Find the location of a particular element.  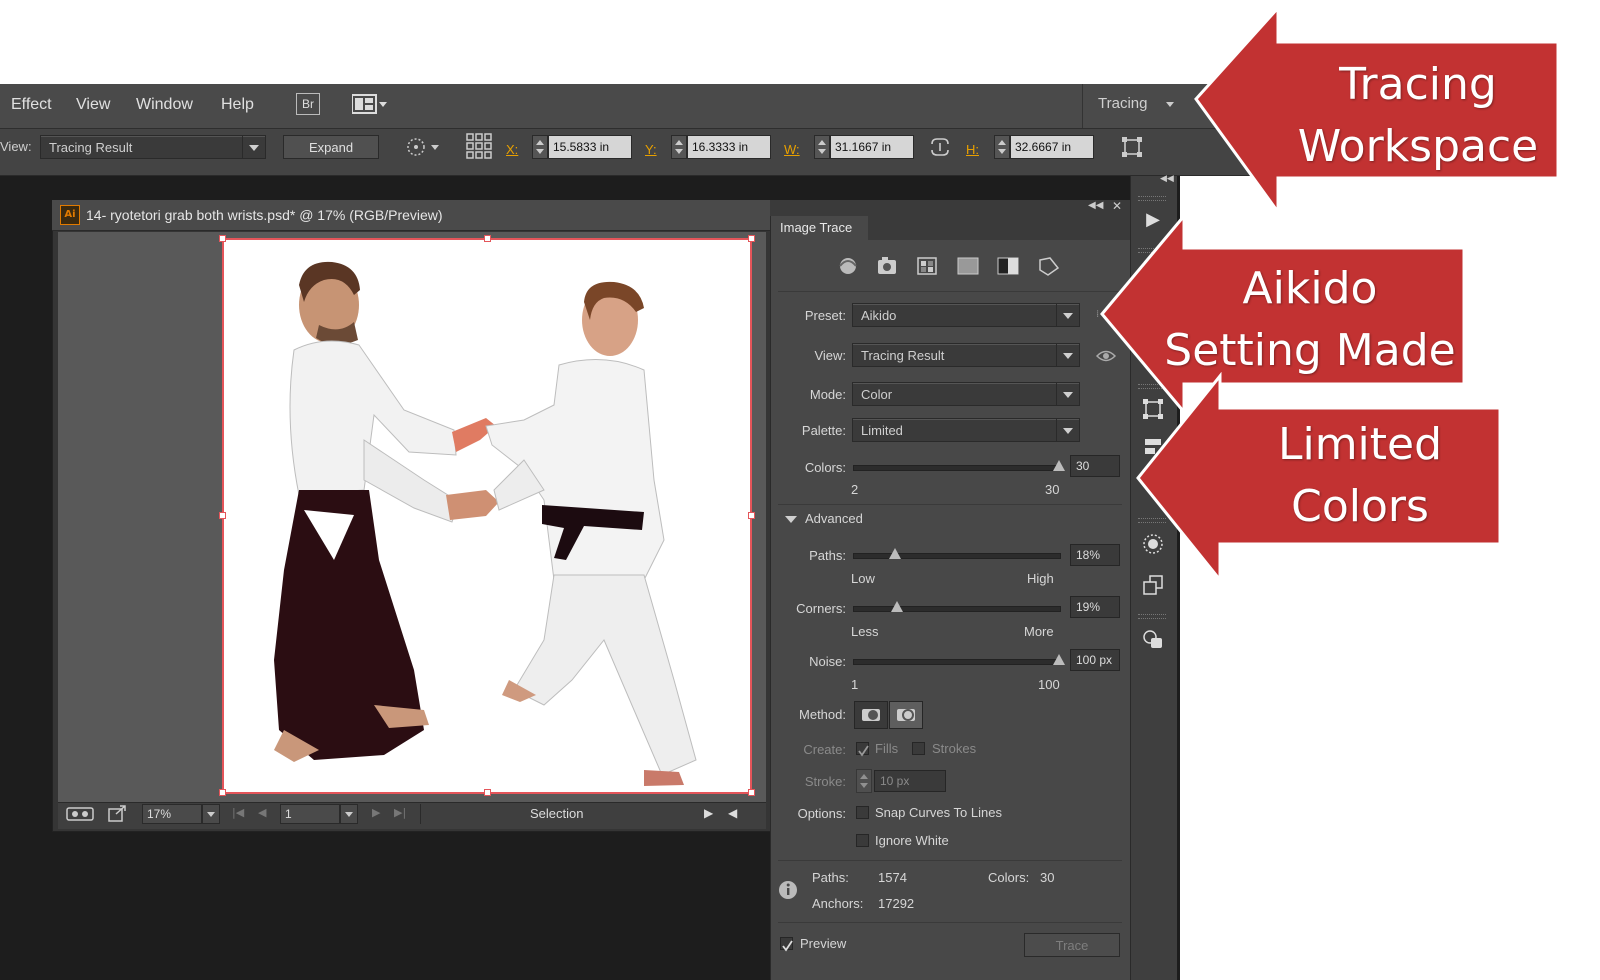

paths-slider is located at coordinates (957, 556).